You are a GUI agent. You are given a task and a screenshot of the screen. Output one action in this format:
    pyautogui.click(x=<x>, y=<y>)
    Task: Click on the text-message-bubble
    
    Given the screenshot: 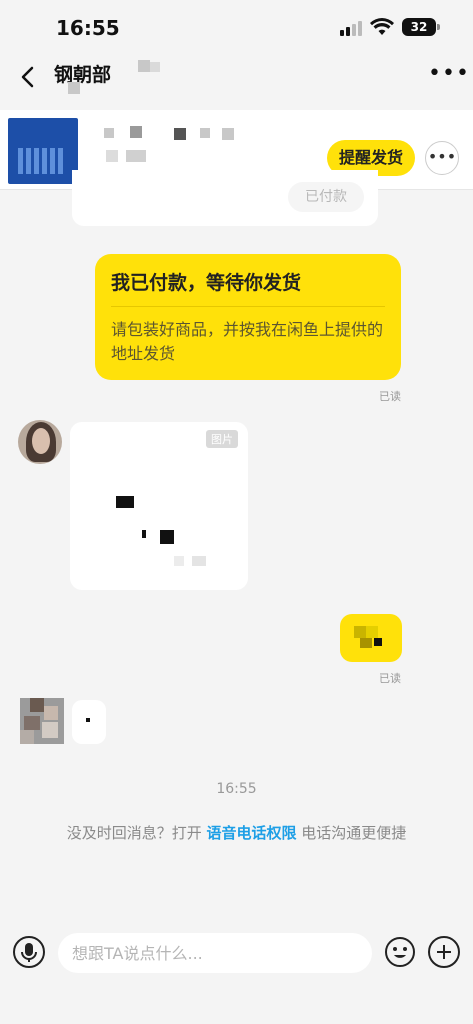 What is the action you would take?
    pyautogui.click(x=89, y=722)
    